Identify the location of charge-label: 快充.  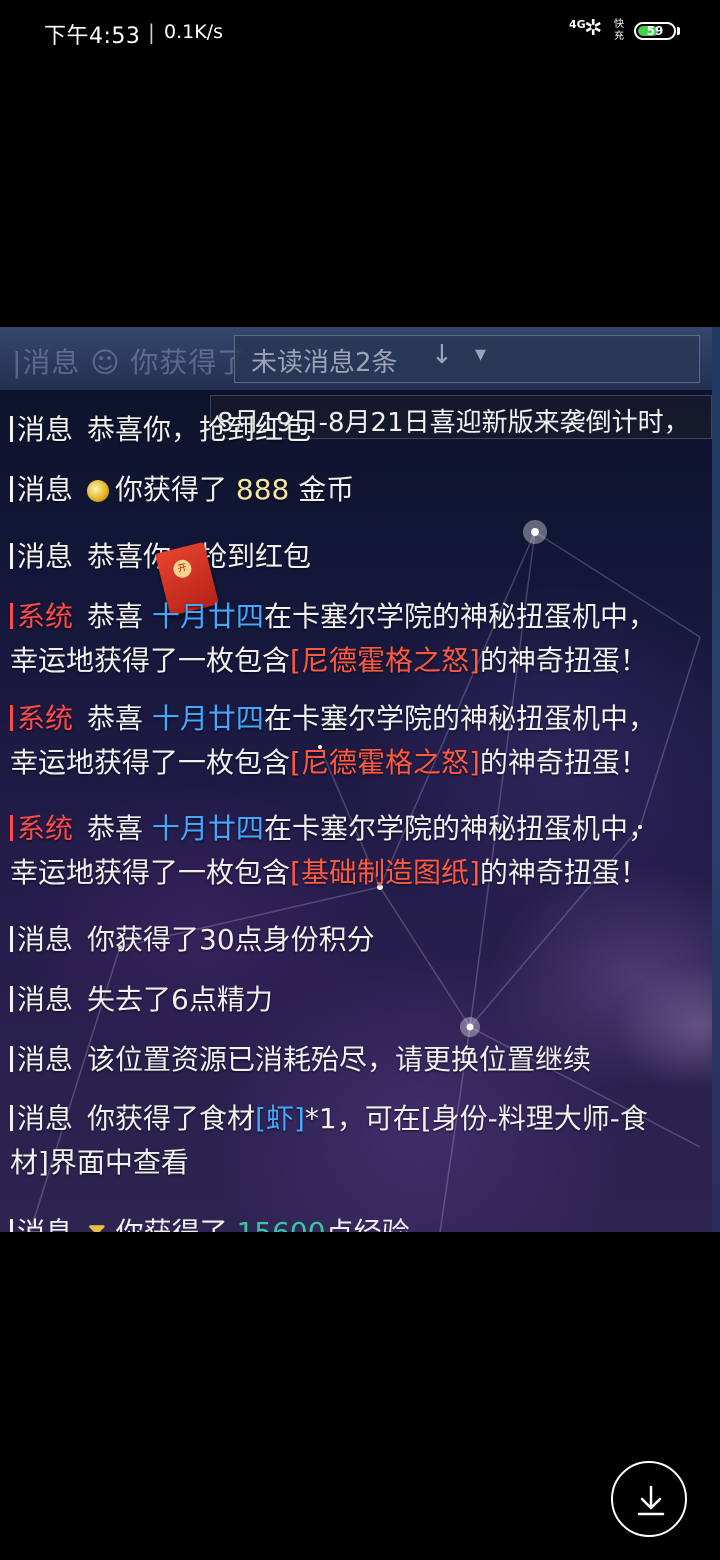
(619, 30).